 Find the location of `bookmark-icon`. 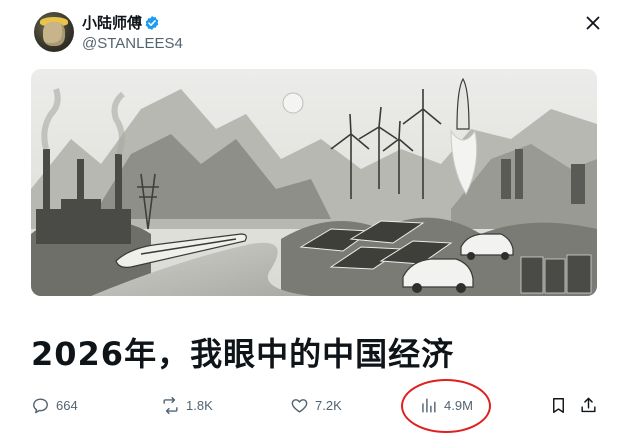

bookmark-icon is located at coordinates (558, 405).